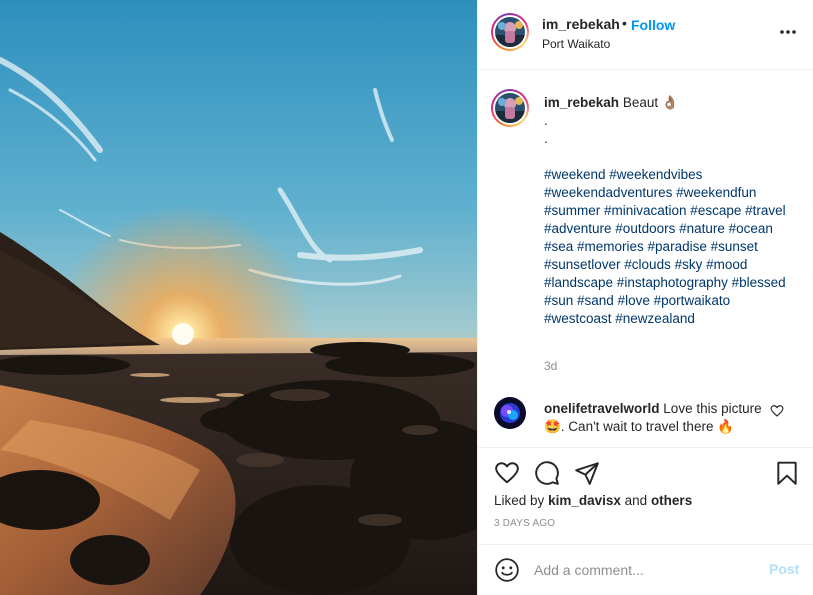  What do you see at coordinates (636, 500) in the screenshot?
I see `likes-joiner: and` at bounding box center [636, 500].